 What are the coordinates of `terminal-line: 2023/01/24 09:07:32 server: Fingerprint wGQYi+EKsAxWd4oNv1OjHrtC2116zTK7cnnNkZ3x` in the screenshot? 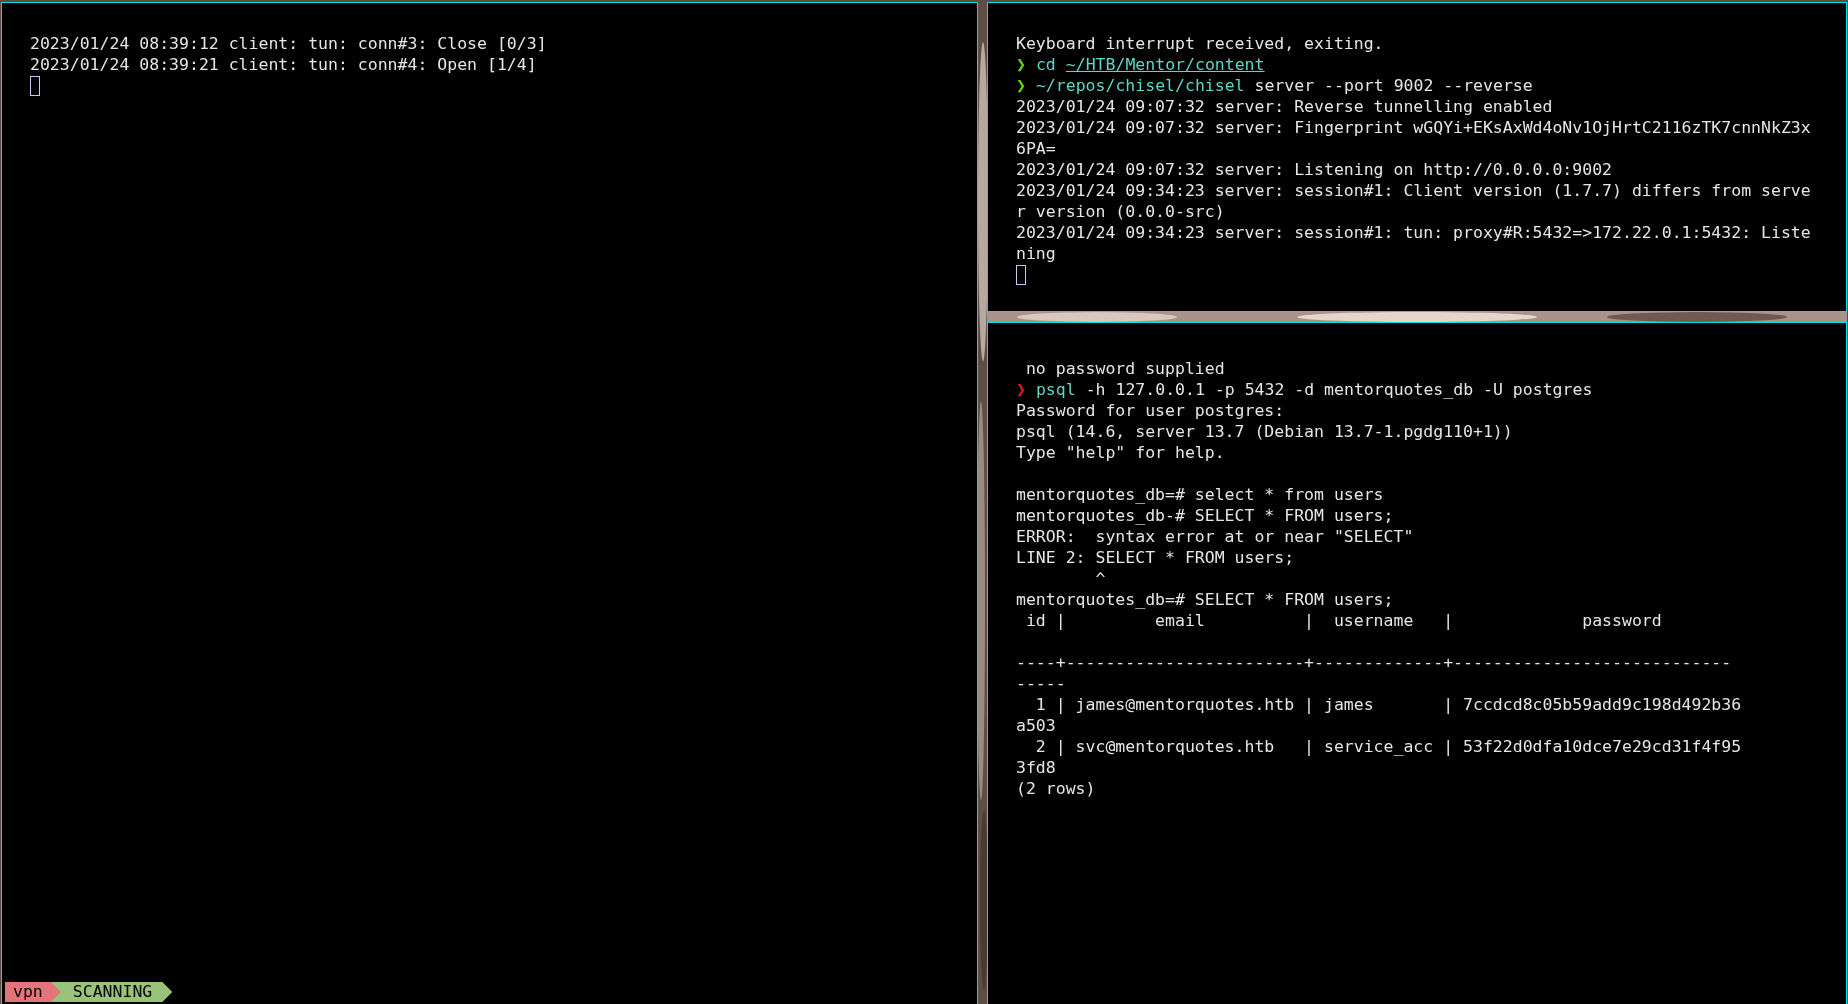 It's located at (1413, 127).